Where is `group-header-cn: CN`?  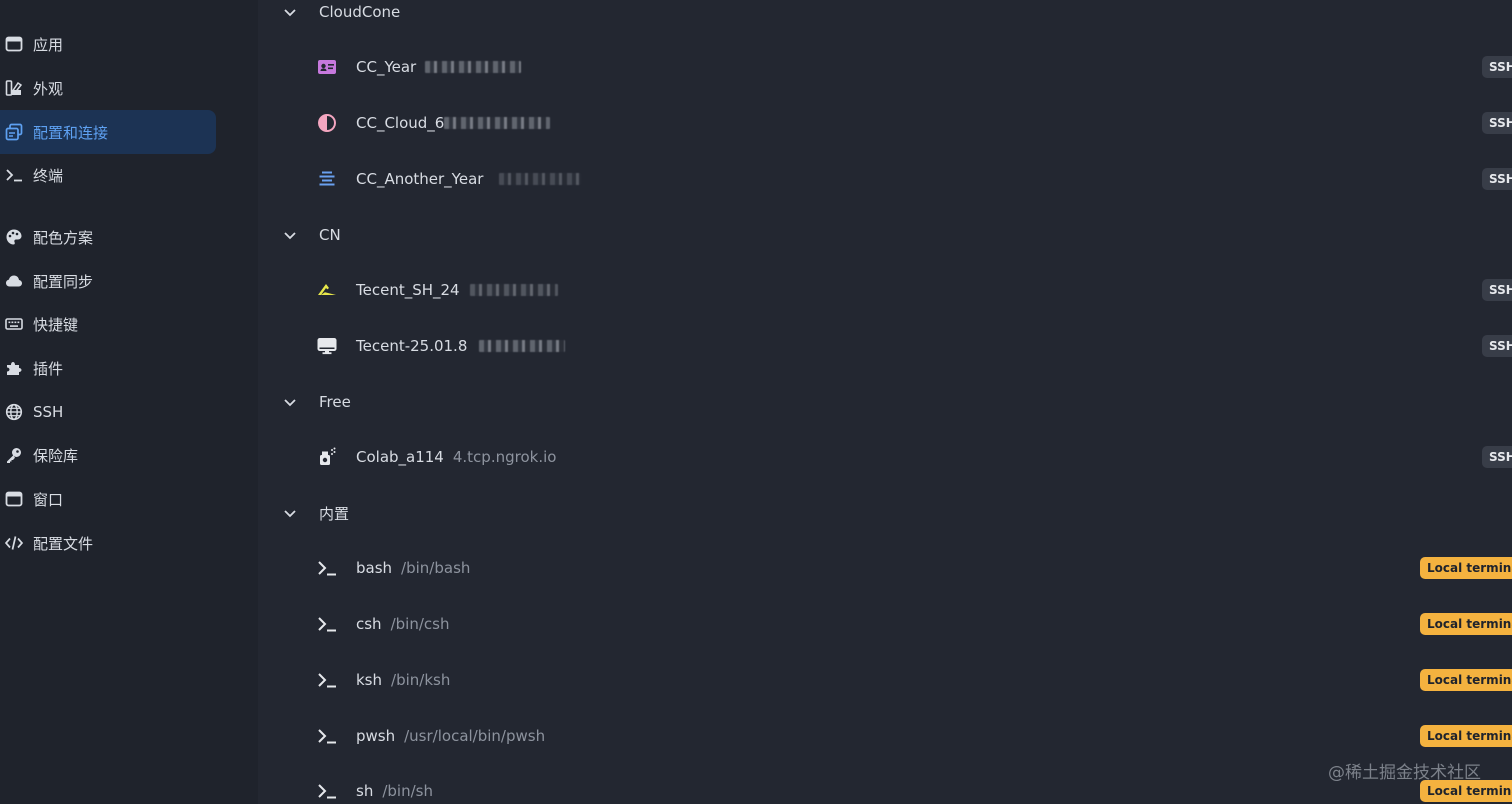 group-header-cn: CN is located at coordinates (310, 235).